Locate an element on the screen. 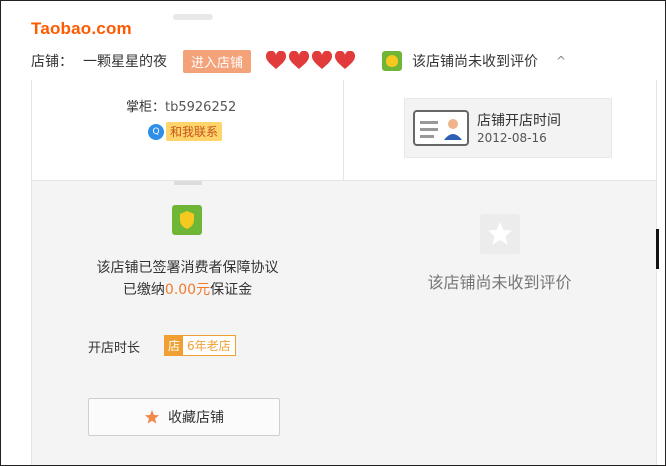 The image size is (666, 466). edge-mark is located at coordinates (657, 249).